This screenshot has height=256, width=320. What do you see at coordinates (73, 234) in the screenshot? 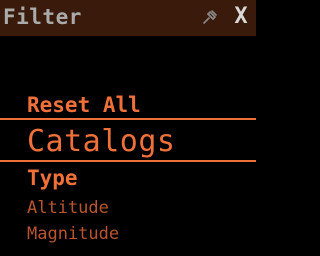
I see `option-magnitude: Magnitude` at bounding box center [73, 234].